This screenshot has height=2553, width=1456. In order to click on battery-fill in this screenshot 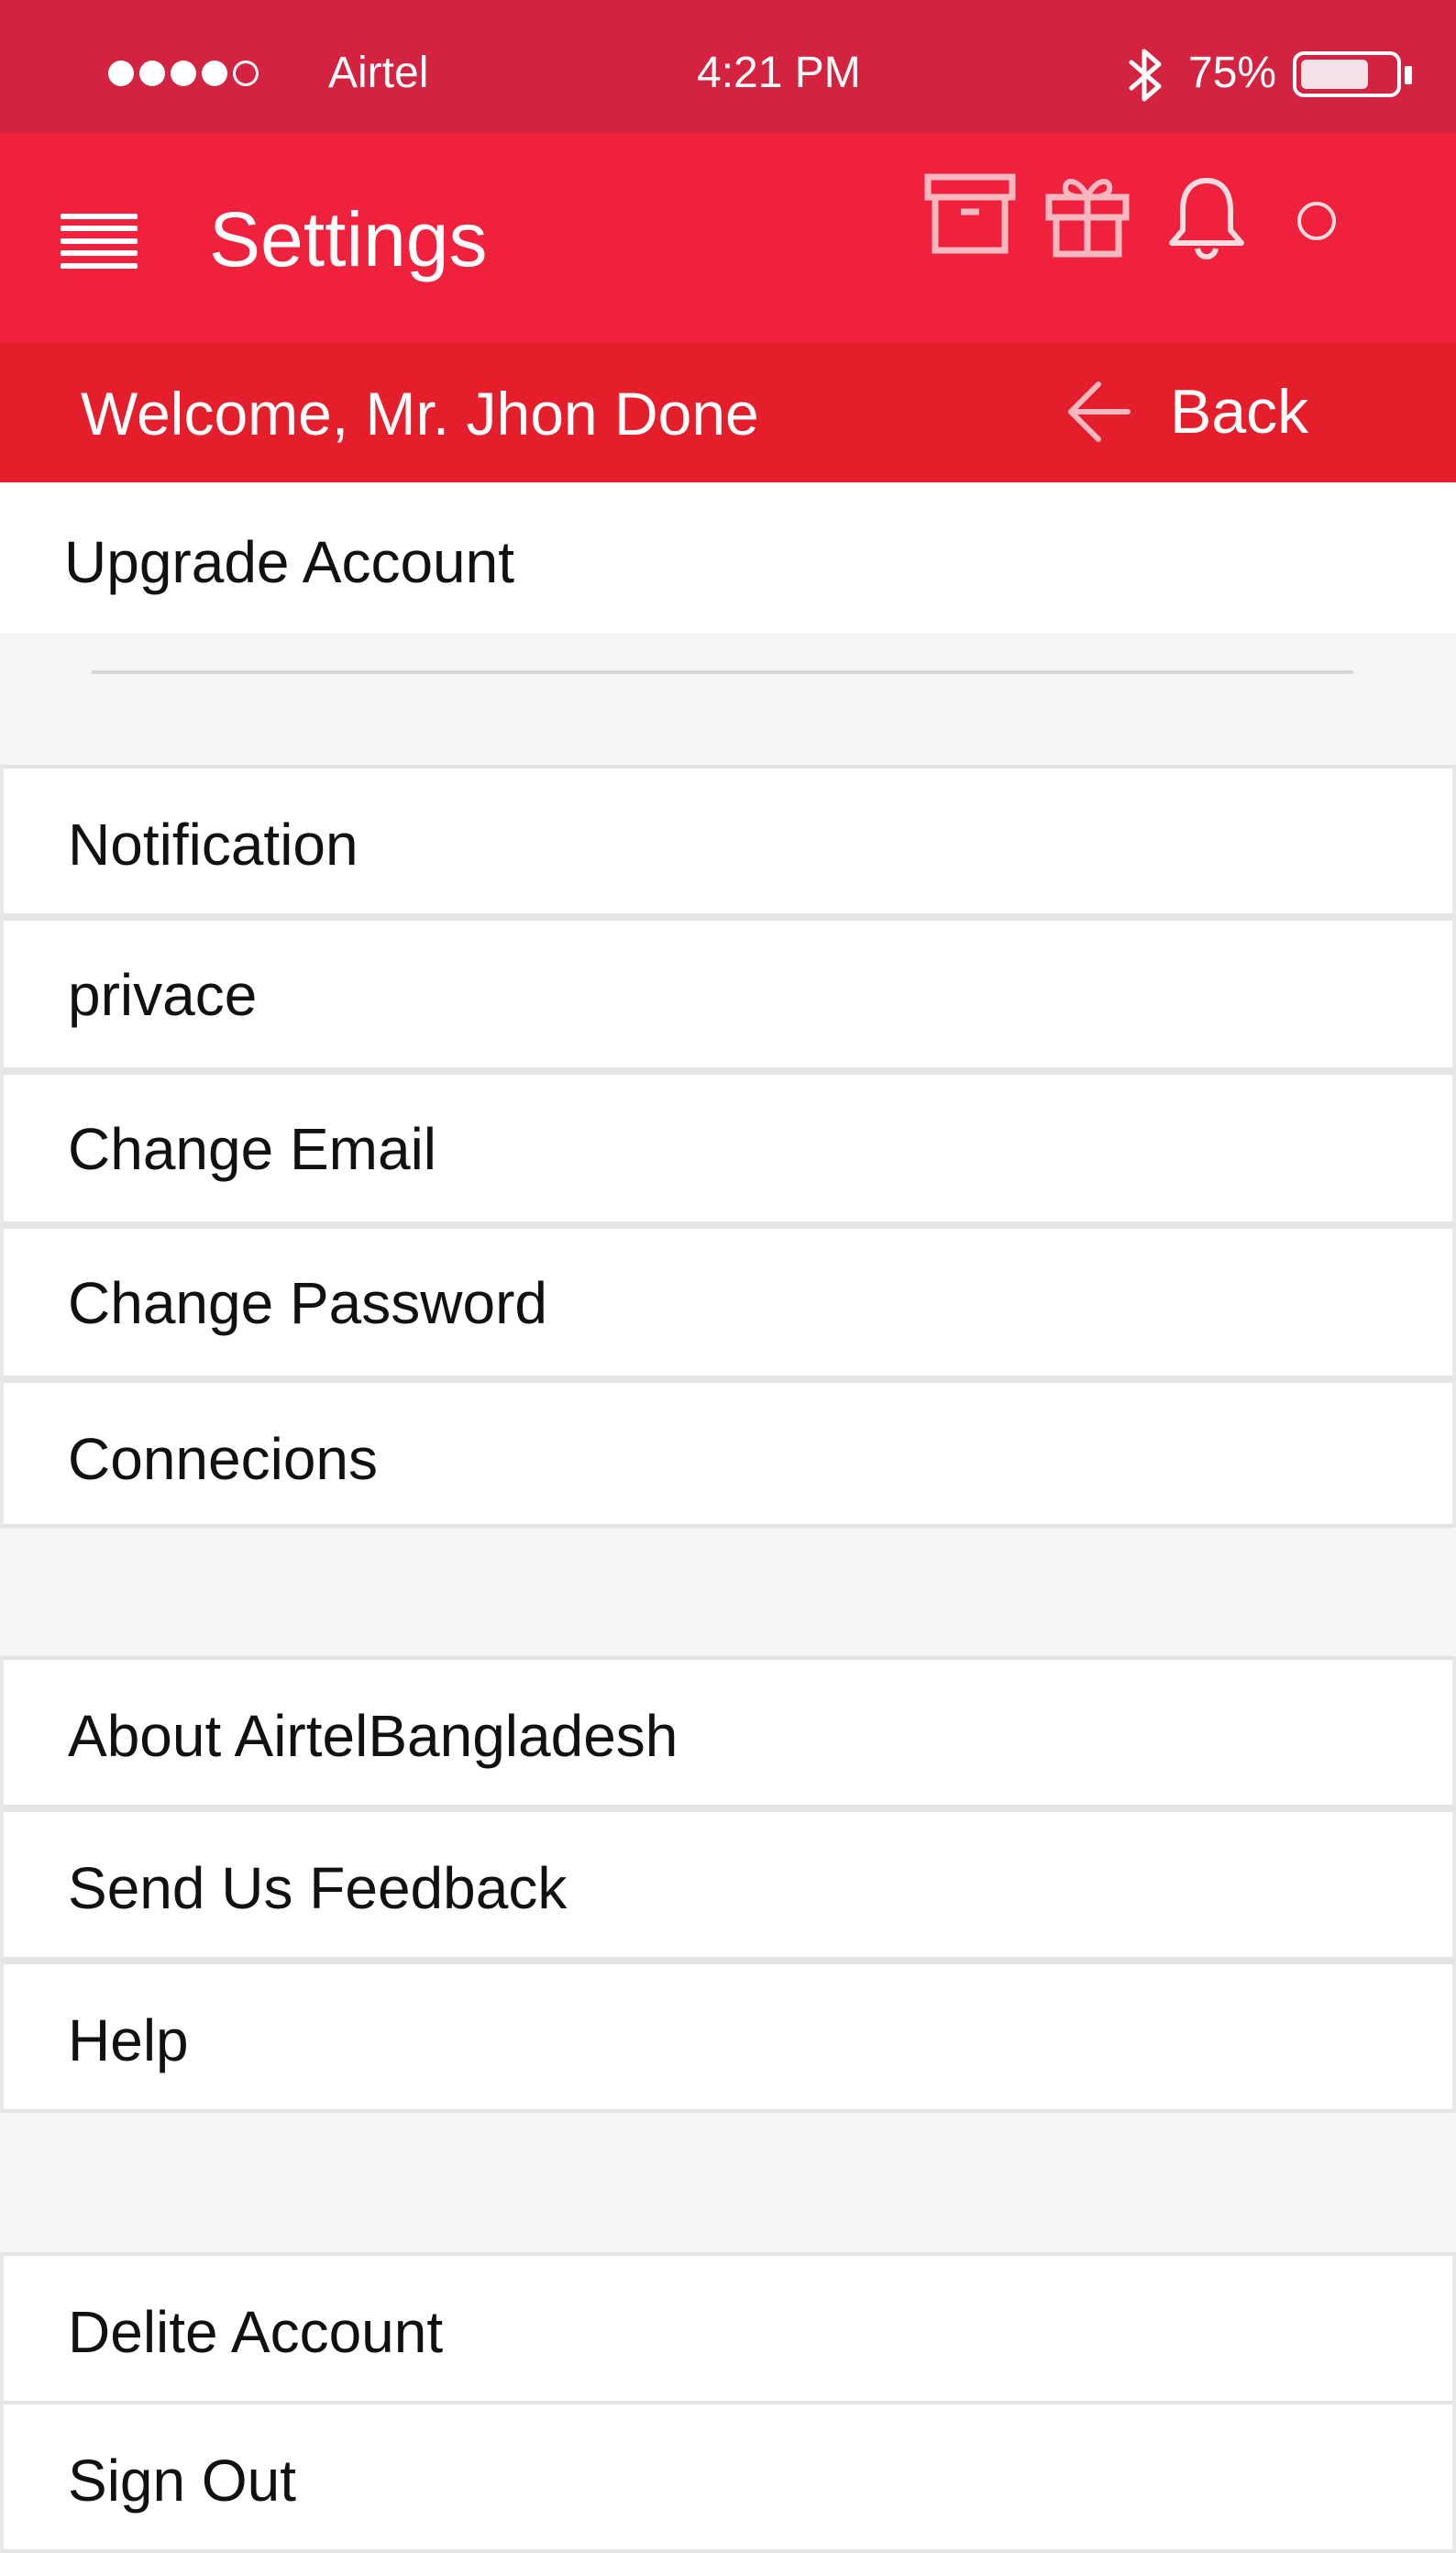, I will do `click(1334, 74)`.